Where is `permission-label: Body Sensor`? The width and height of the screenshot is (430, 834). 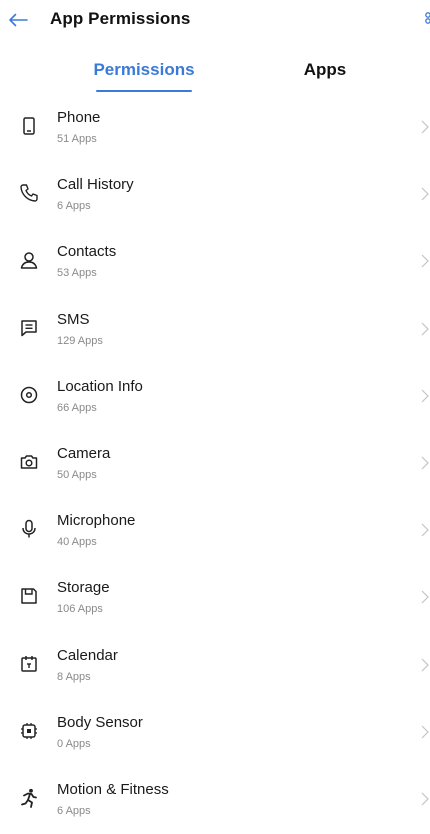
permission-label: Body Sensor is located at coordinates (100, 722).